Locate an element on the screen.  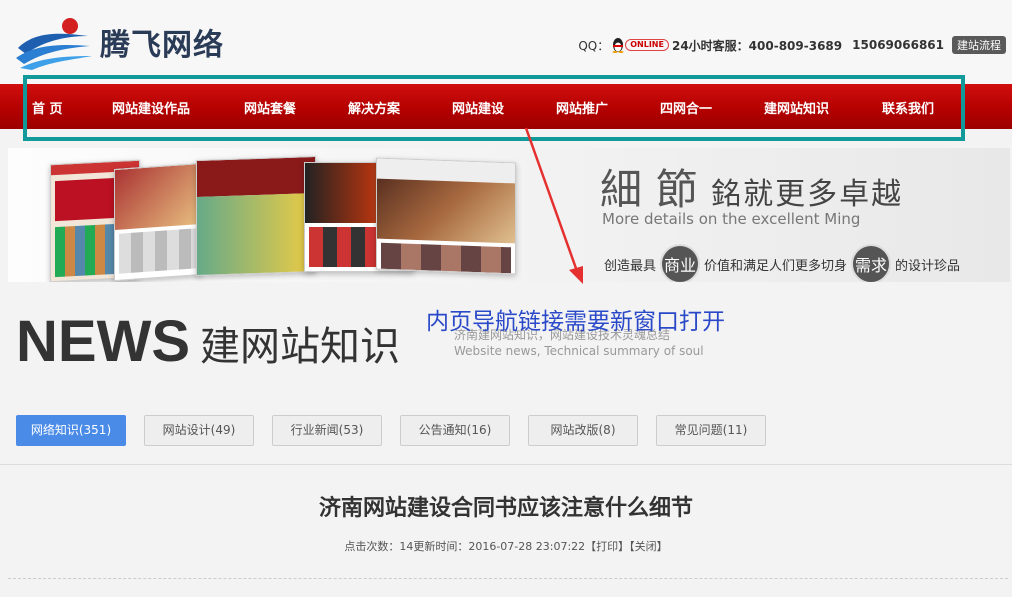
tab-industry-news: 行业新闻(53) is located at coordinates (327, 430).